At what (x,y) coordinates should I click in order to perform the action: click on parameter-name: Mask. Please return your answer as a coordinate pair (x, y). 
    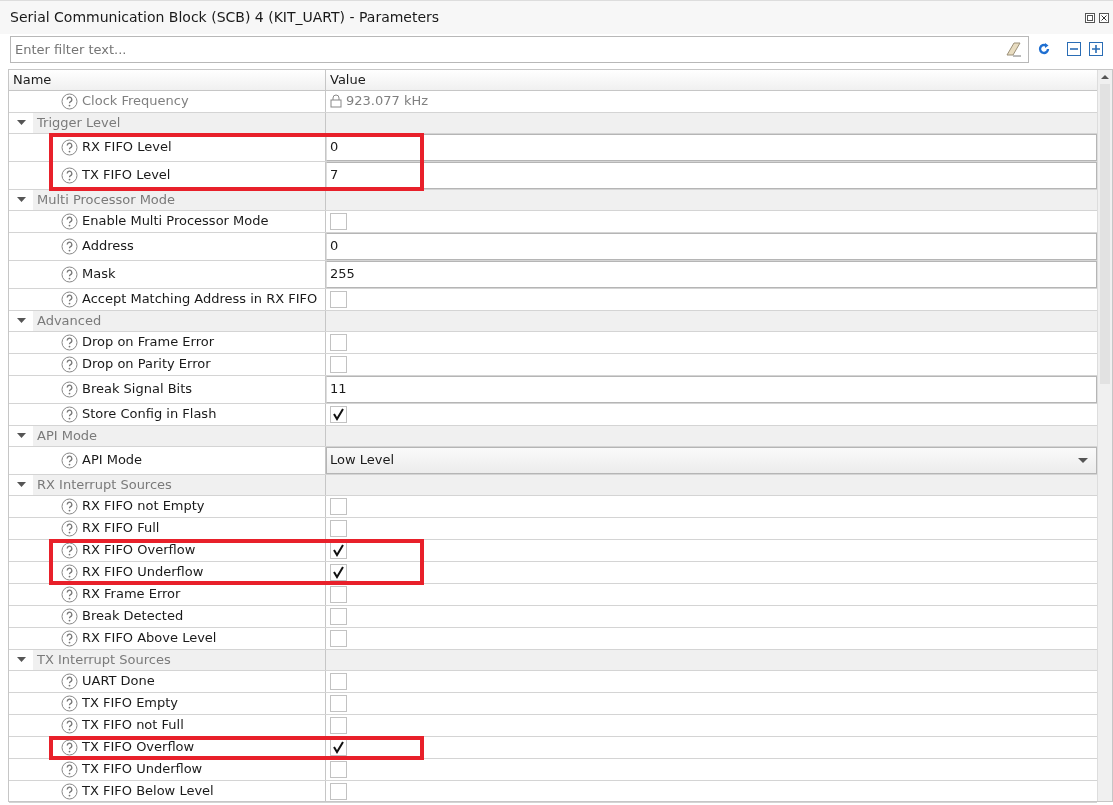
    Looking at the image, I should click on (99, 274).